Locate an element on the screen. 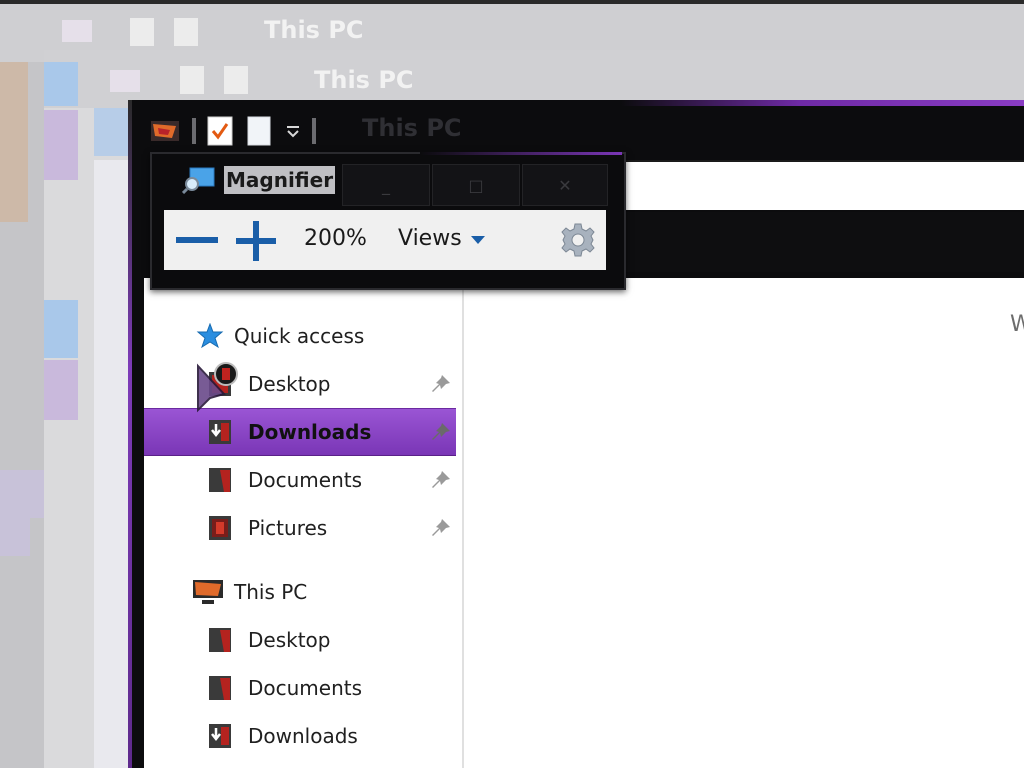  dropdown-icon is located at coordinates (293, 131).